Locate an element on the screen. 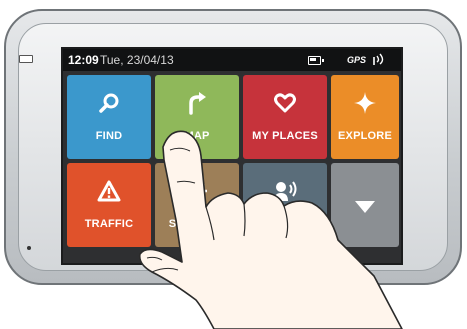 The image size is (467, 329). gear-icon is located at coordinates (197, 191).